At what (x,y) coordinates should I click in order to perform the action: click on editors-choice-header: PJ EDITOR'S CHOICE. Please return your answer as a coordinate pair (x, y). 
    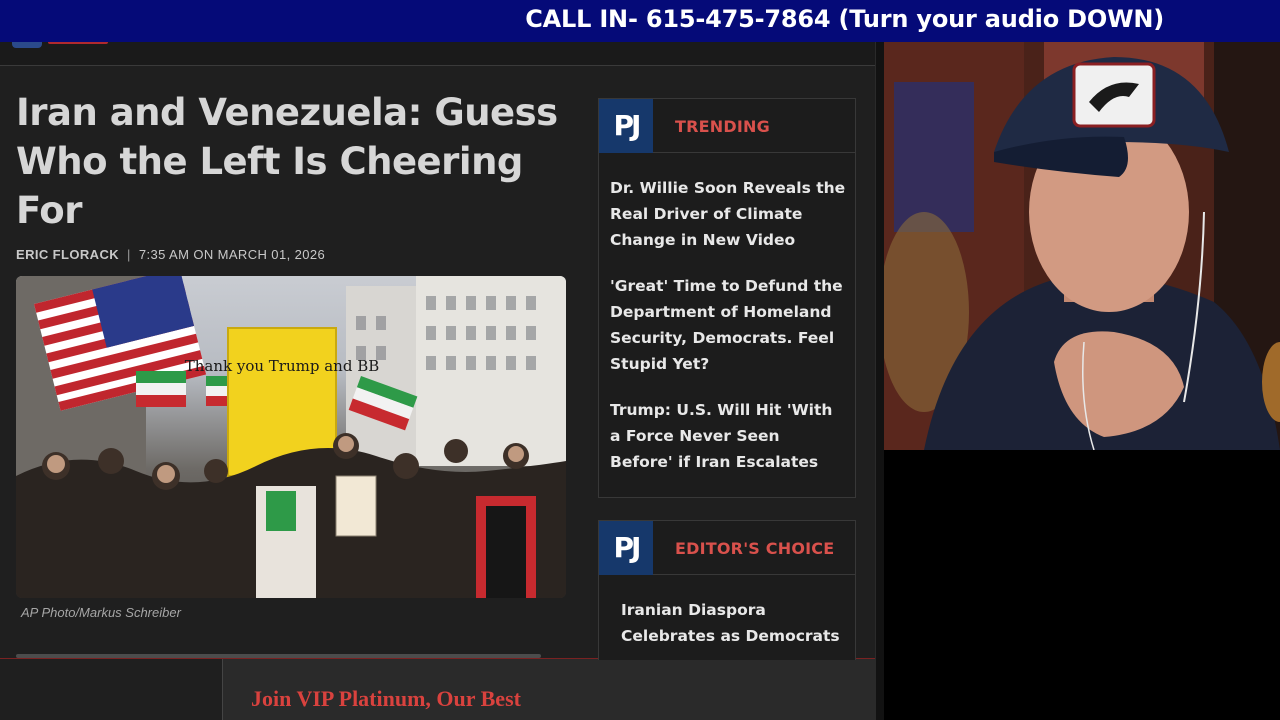
    Looking at the image, I should click on (727, 548).